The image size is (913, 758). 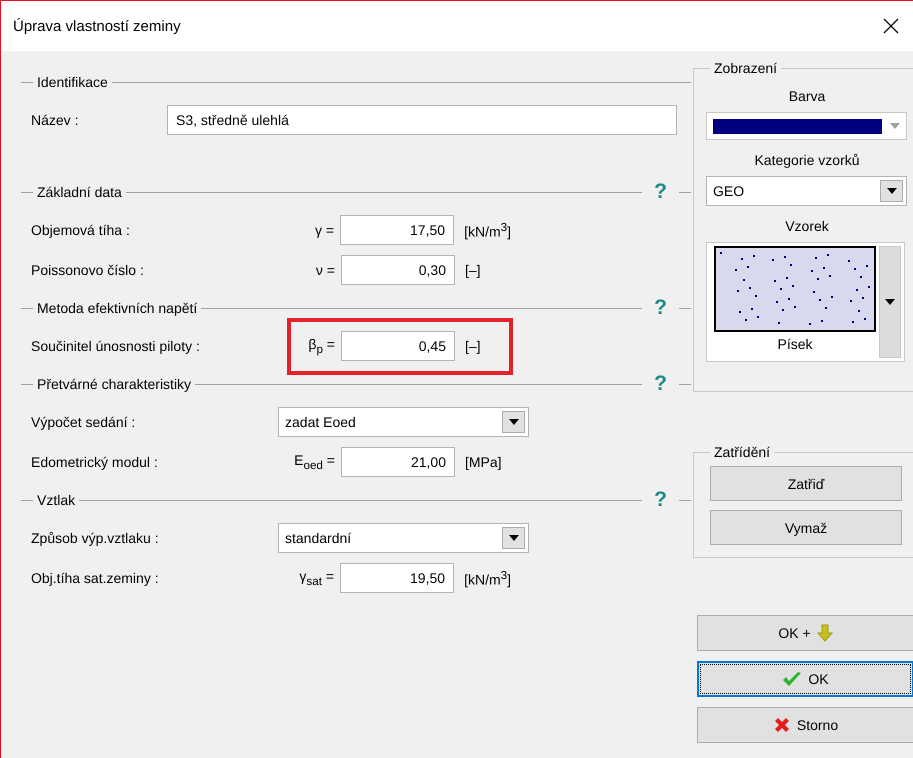 I want to click on symbol-label: γ =, so click(x=325, y=230).